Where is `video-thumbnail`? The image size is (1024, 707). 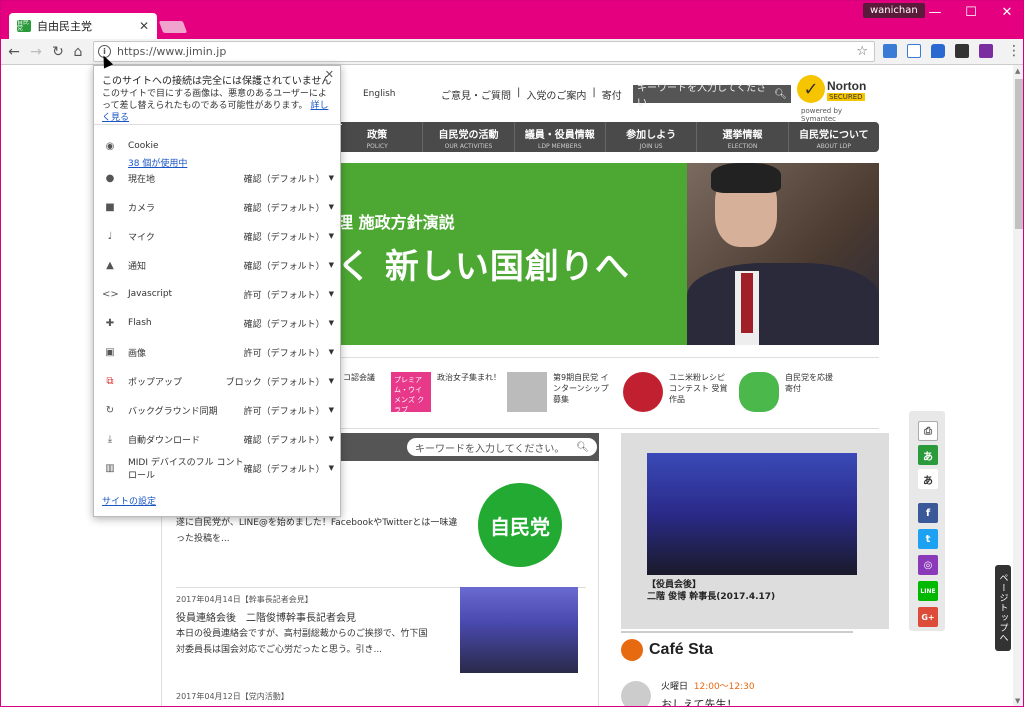
video-thumbnail is located at coordinates (752, 514).